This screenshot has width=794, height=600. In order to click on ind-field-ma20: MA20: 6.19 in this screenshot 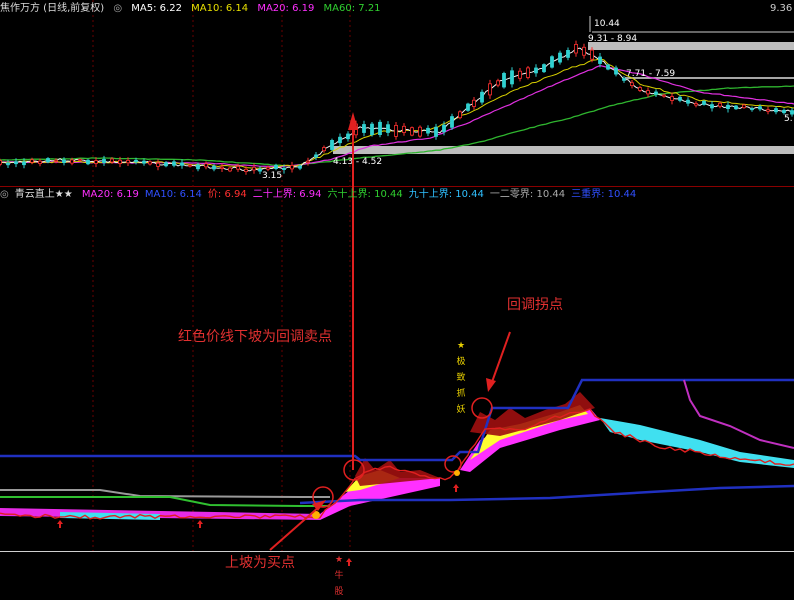, I will do `click(110, 194)`.